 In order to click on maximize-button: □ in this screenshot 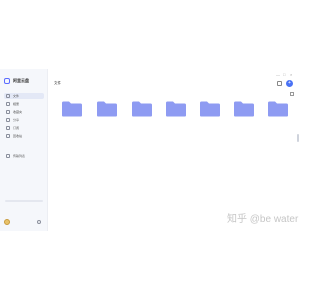, I will do `click(284, 75)`.